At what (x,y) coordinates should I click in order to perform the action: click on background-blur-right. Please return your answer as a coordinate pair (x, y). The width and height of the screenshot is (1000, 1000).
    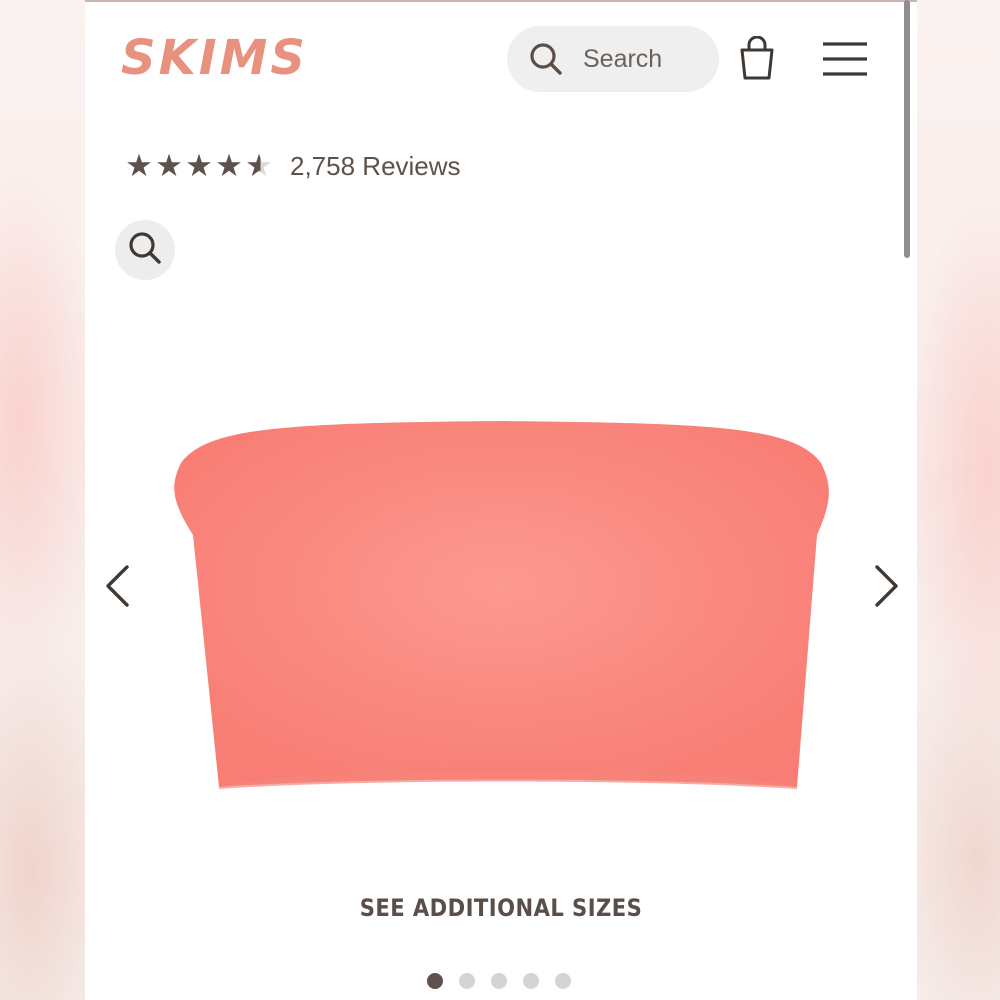
    Looking at the image, I should click on (958, 500).